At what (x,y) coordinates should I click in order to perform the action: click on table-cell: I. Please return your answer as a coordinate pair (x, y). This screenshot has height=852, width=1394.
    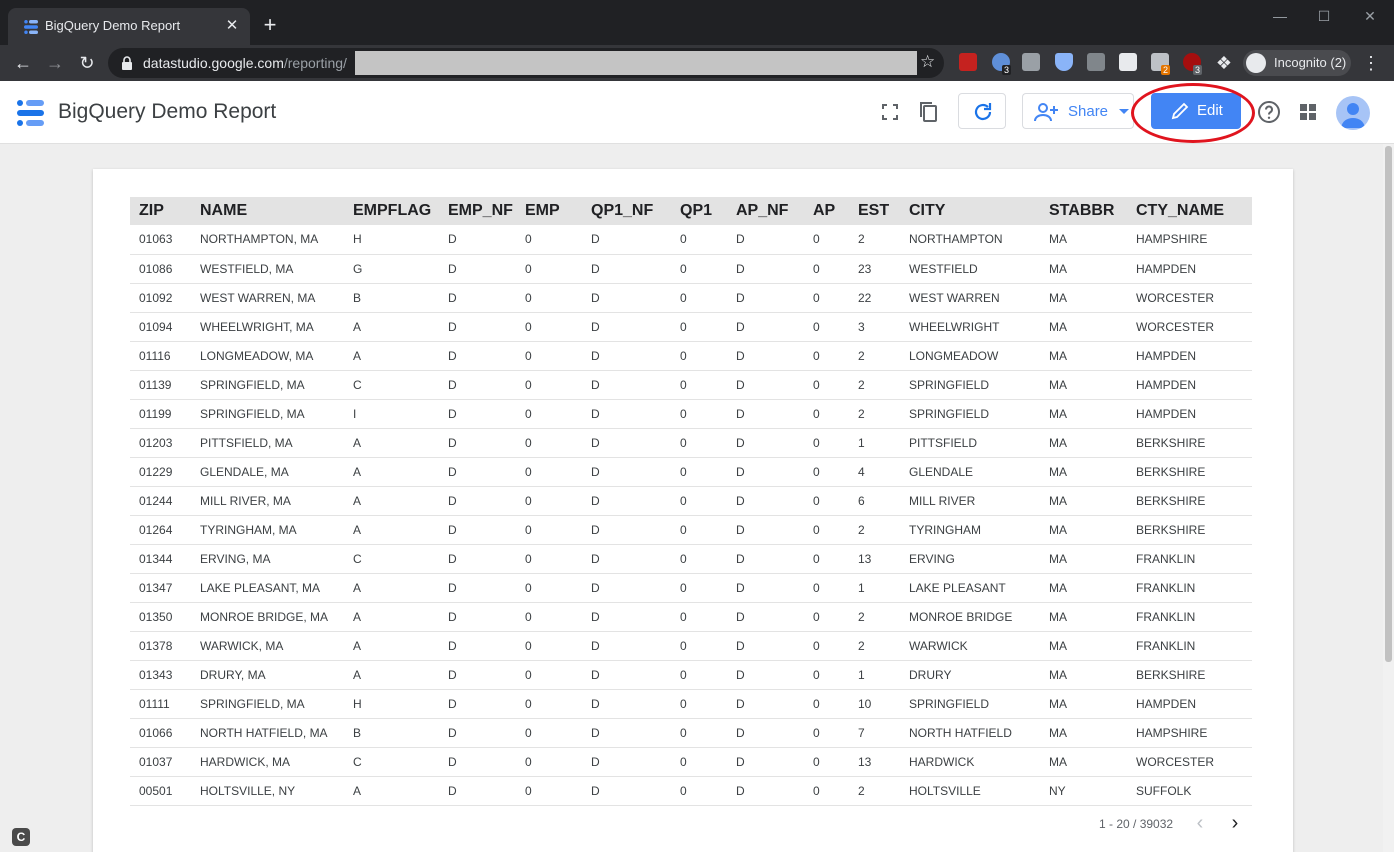
    Looking at the image, I should click on (355, 413).